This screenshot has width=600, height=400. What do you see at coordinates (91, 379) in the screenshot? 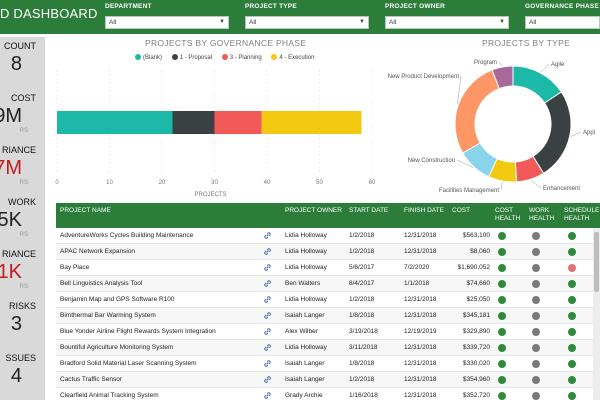
I see `cell-project-name: Cactus Traffic Sensor` at bounding box center [91, 379].